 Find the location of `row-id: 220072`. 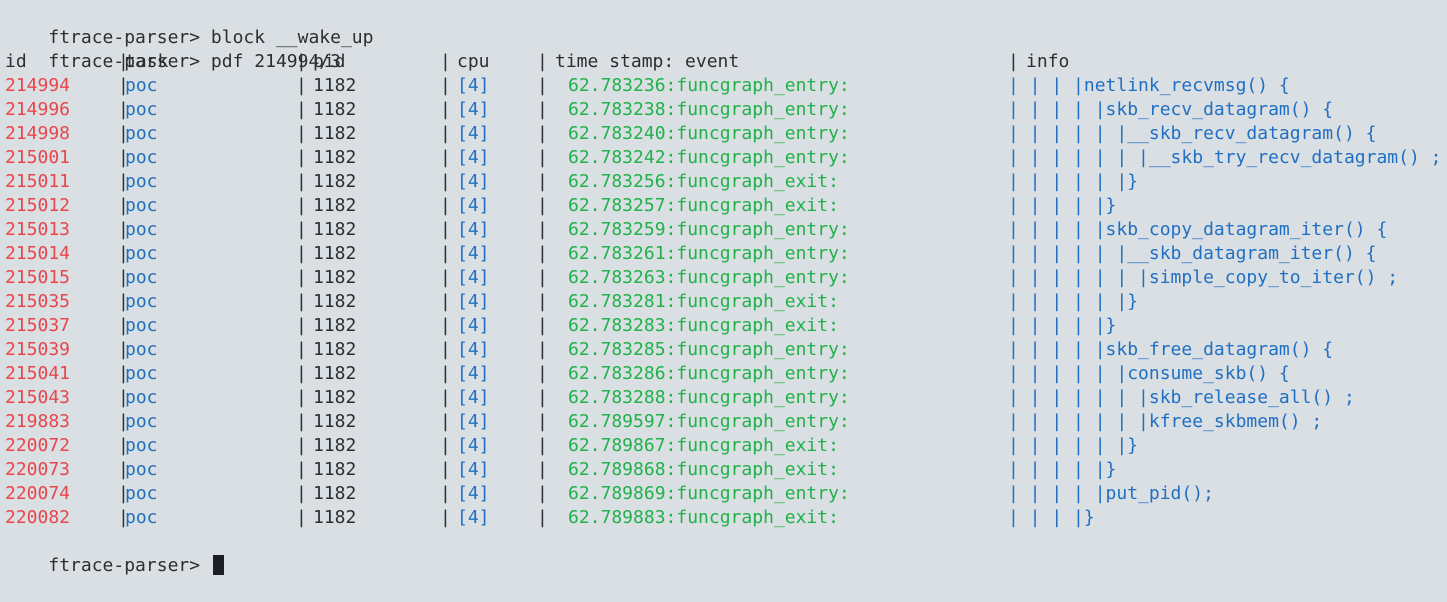

row-id: 220072 is located at coordinates (38, 445).